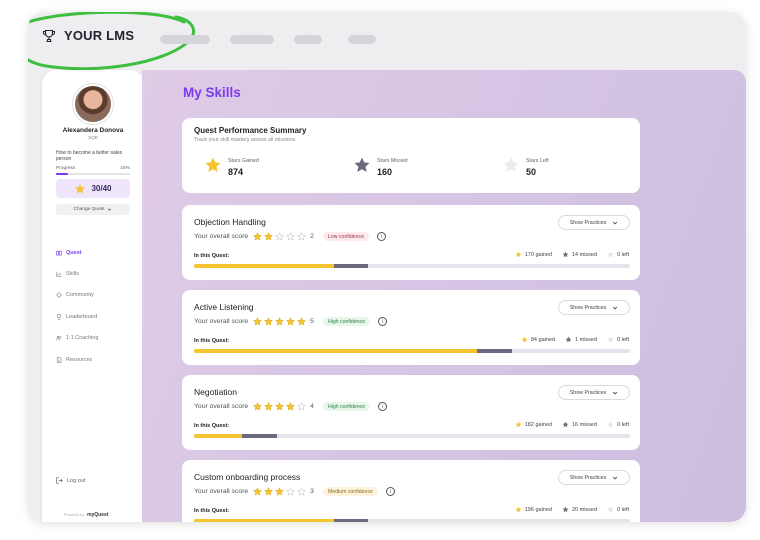 The width and height of the screenshot is (760, 540). I want to click on stat-label: Stars Missed, so click(392, 161).